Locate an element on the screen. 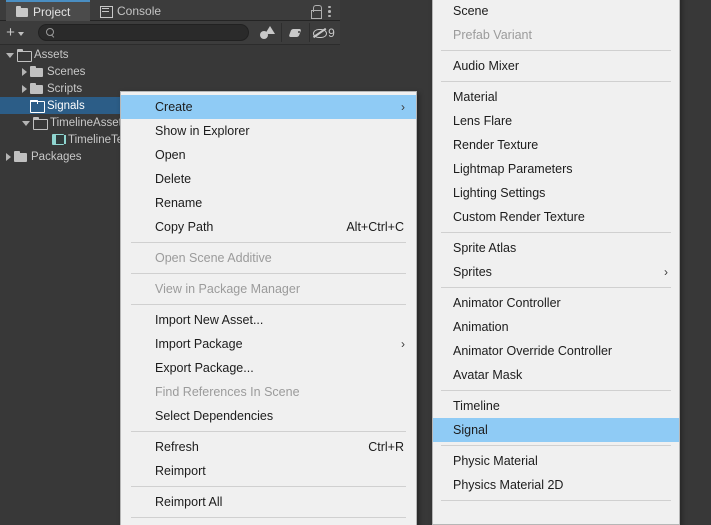 Image resolution: width=711 pixels, height=525 pixels. project-toolbar: + 9 is located at coordinates (170, 33).